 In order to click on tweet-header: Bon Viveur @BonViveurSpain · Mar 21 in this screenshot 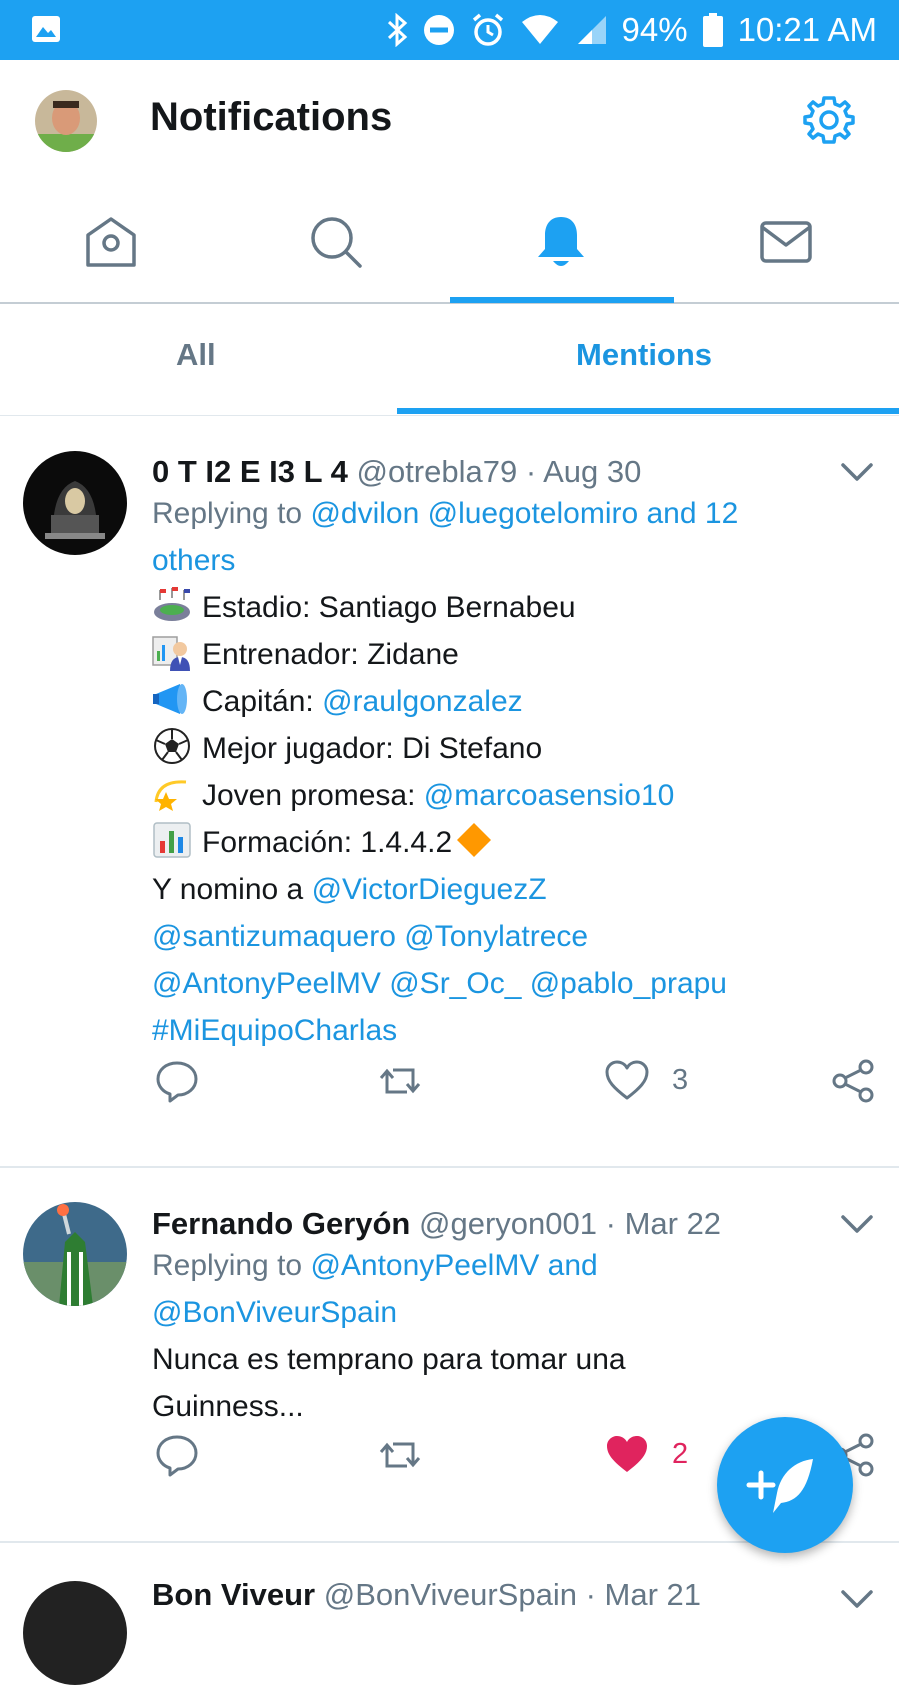, I will do `click(426, 1595)`.